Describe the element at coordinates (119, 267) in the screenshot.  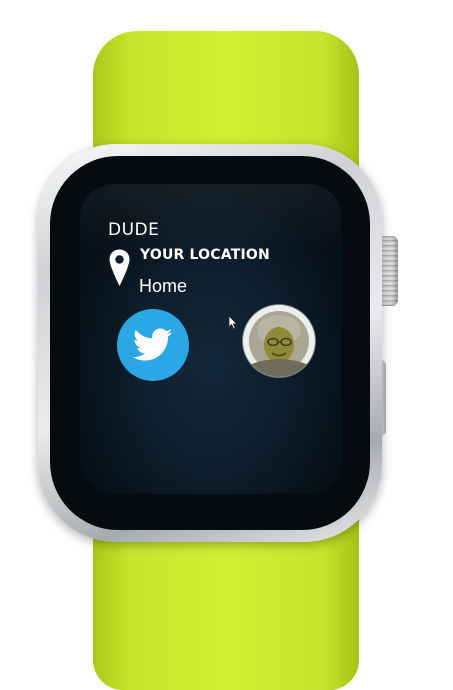
I see `map-pin-icon` at that location.